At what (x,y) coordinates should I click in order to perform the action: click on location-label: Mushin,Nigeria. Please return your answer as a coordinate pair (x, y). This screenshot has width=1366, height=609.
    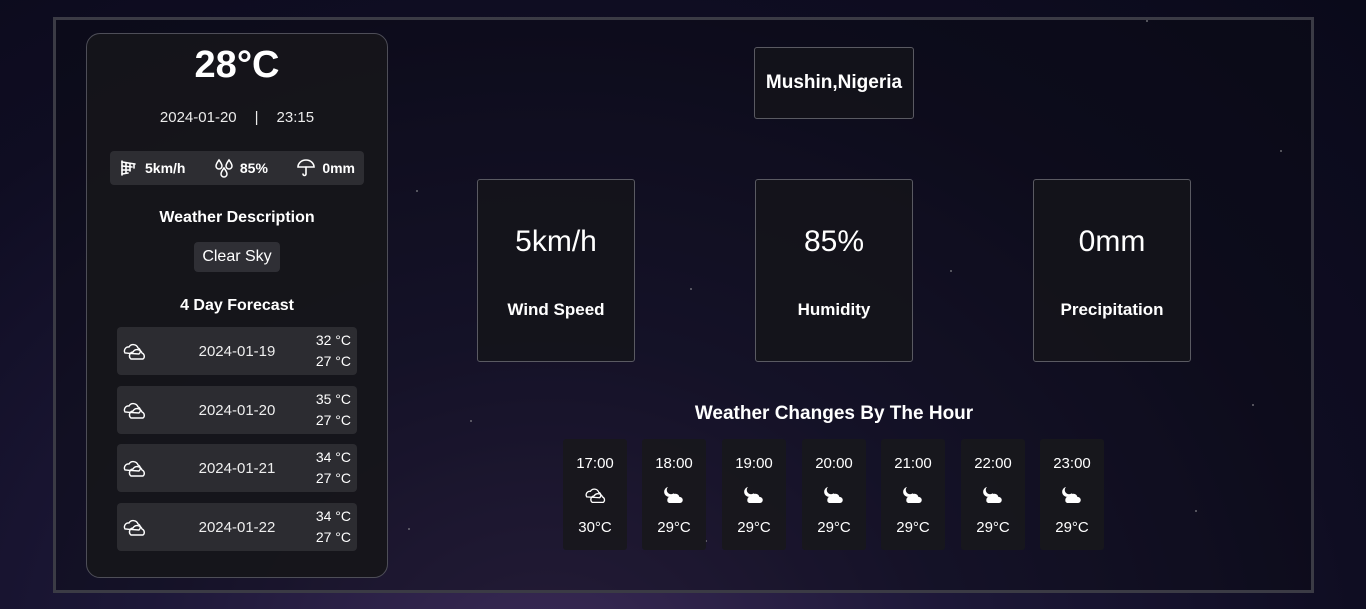
    Looking at the image, I should click on (834, 83).